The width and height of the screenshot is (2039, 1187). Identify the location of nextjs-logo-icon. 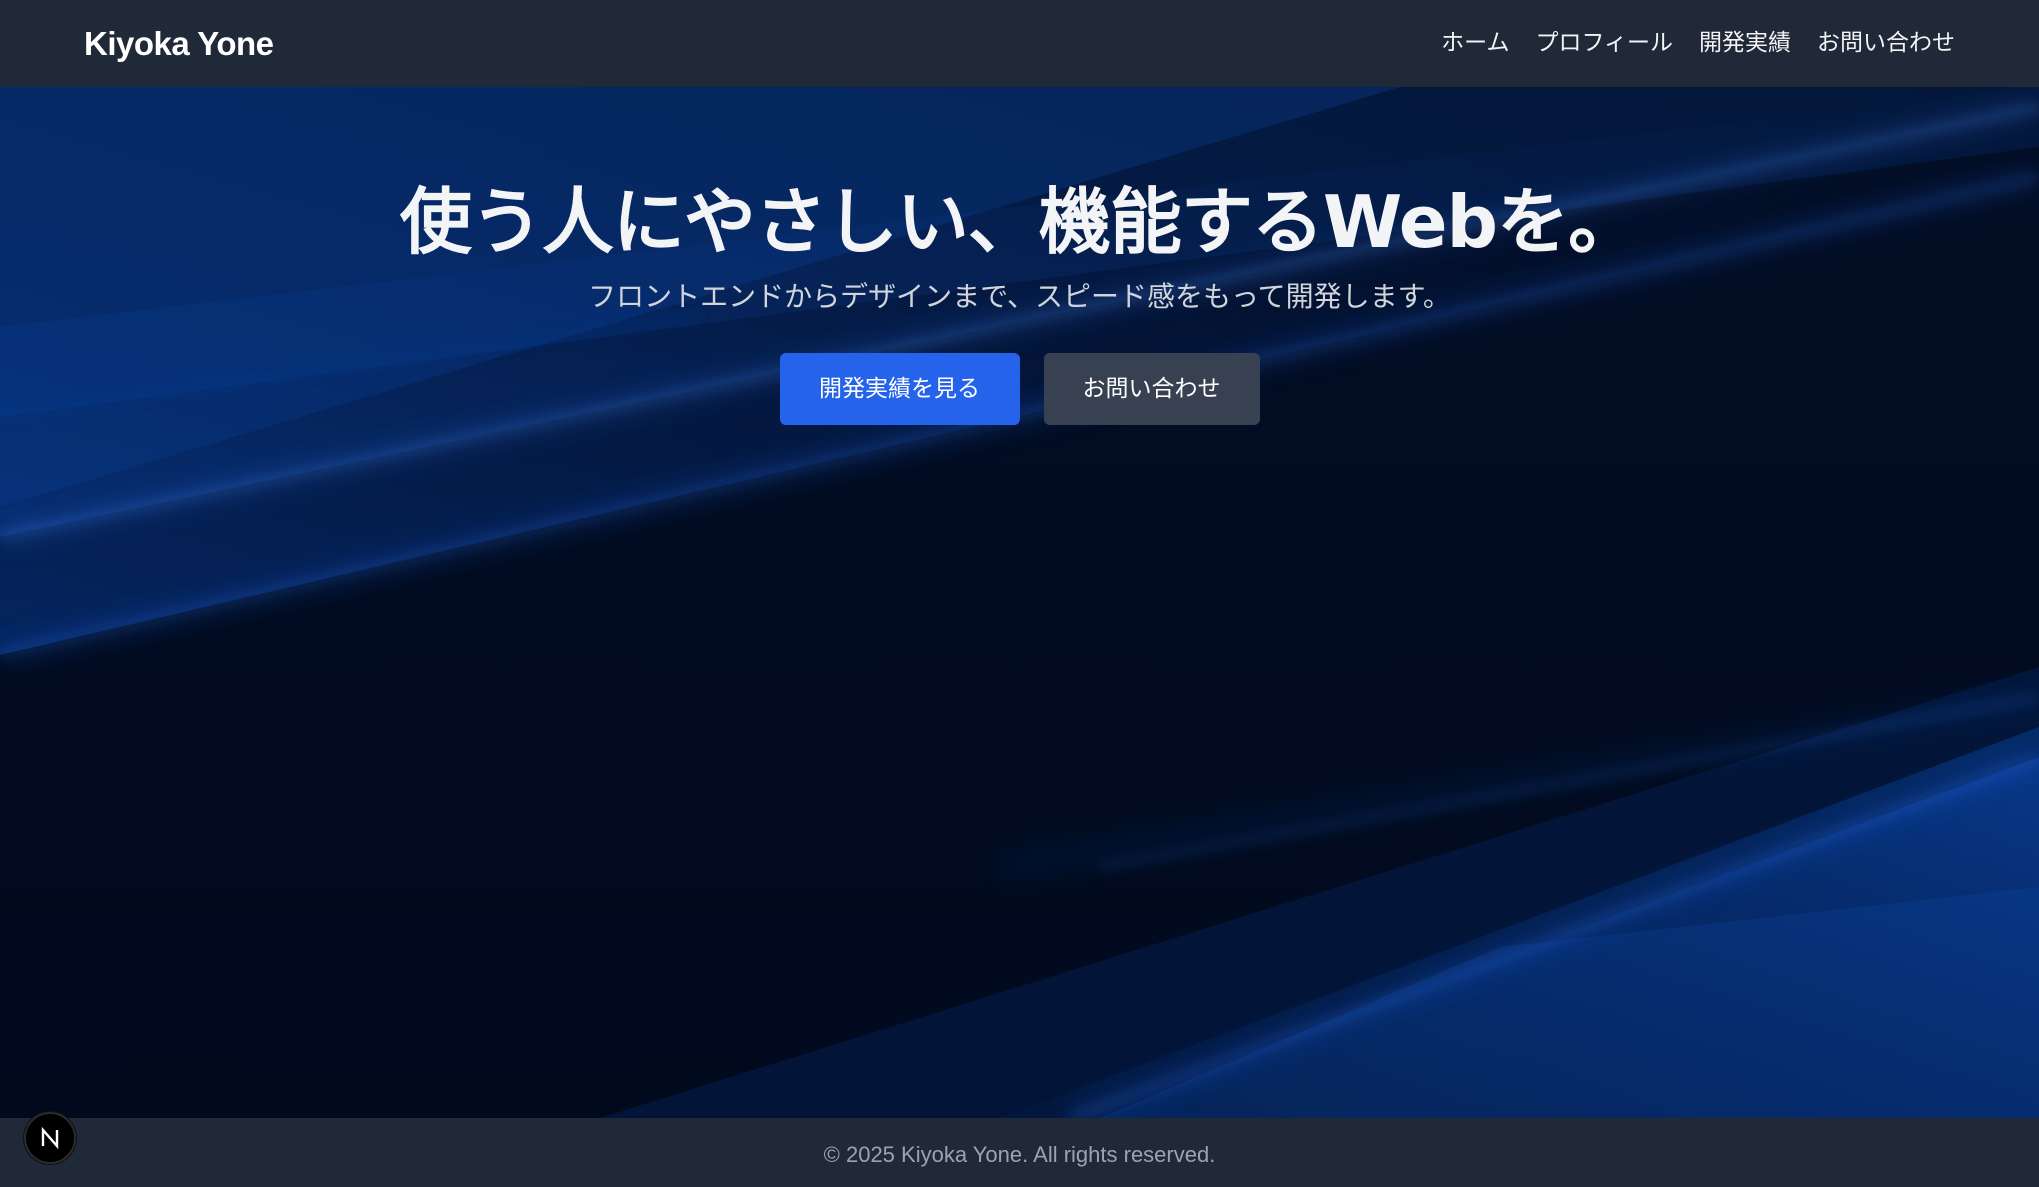
(50, 1138).